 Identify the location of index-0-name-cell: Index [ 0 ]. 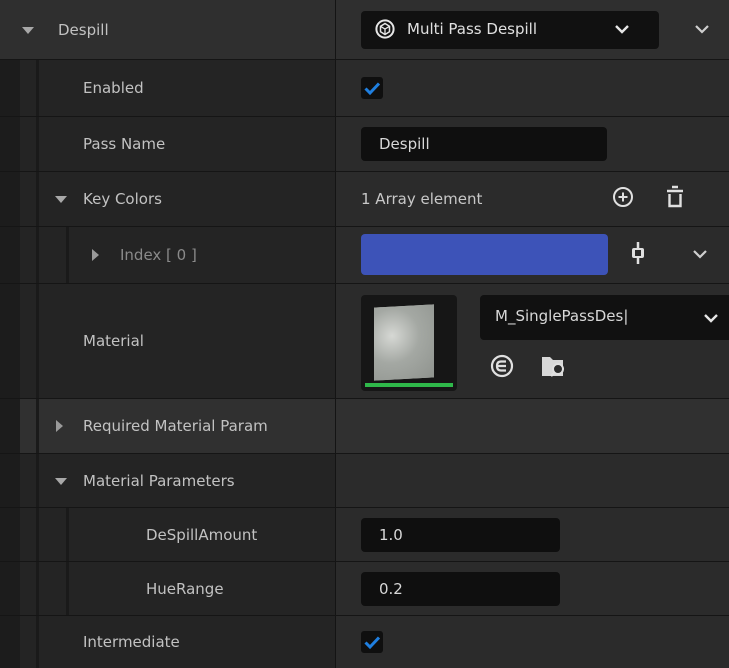
(167, 255).